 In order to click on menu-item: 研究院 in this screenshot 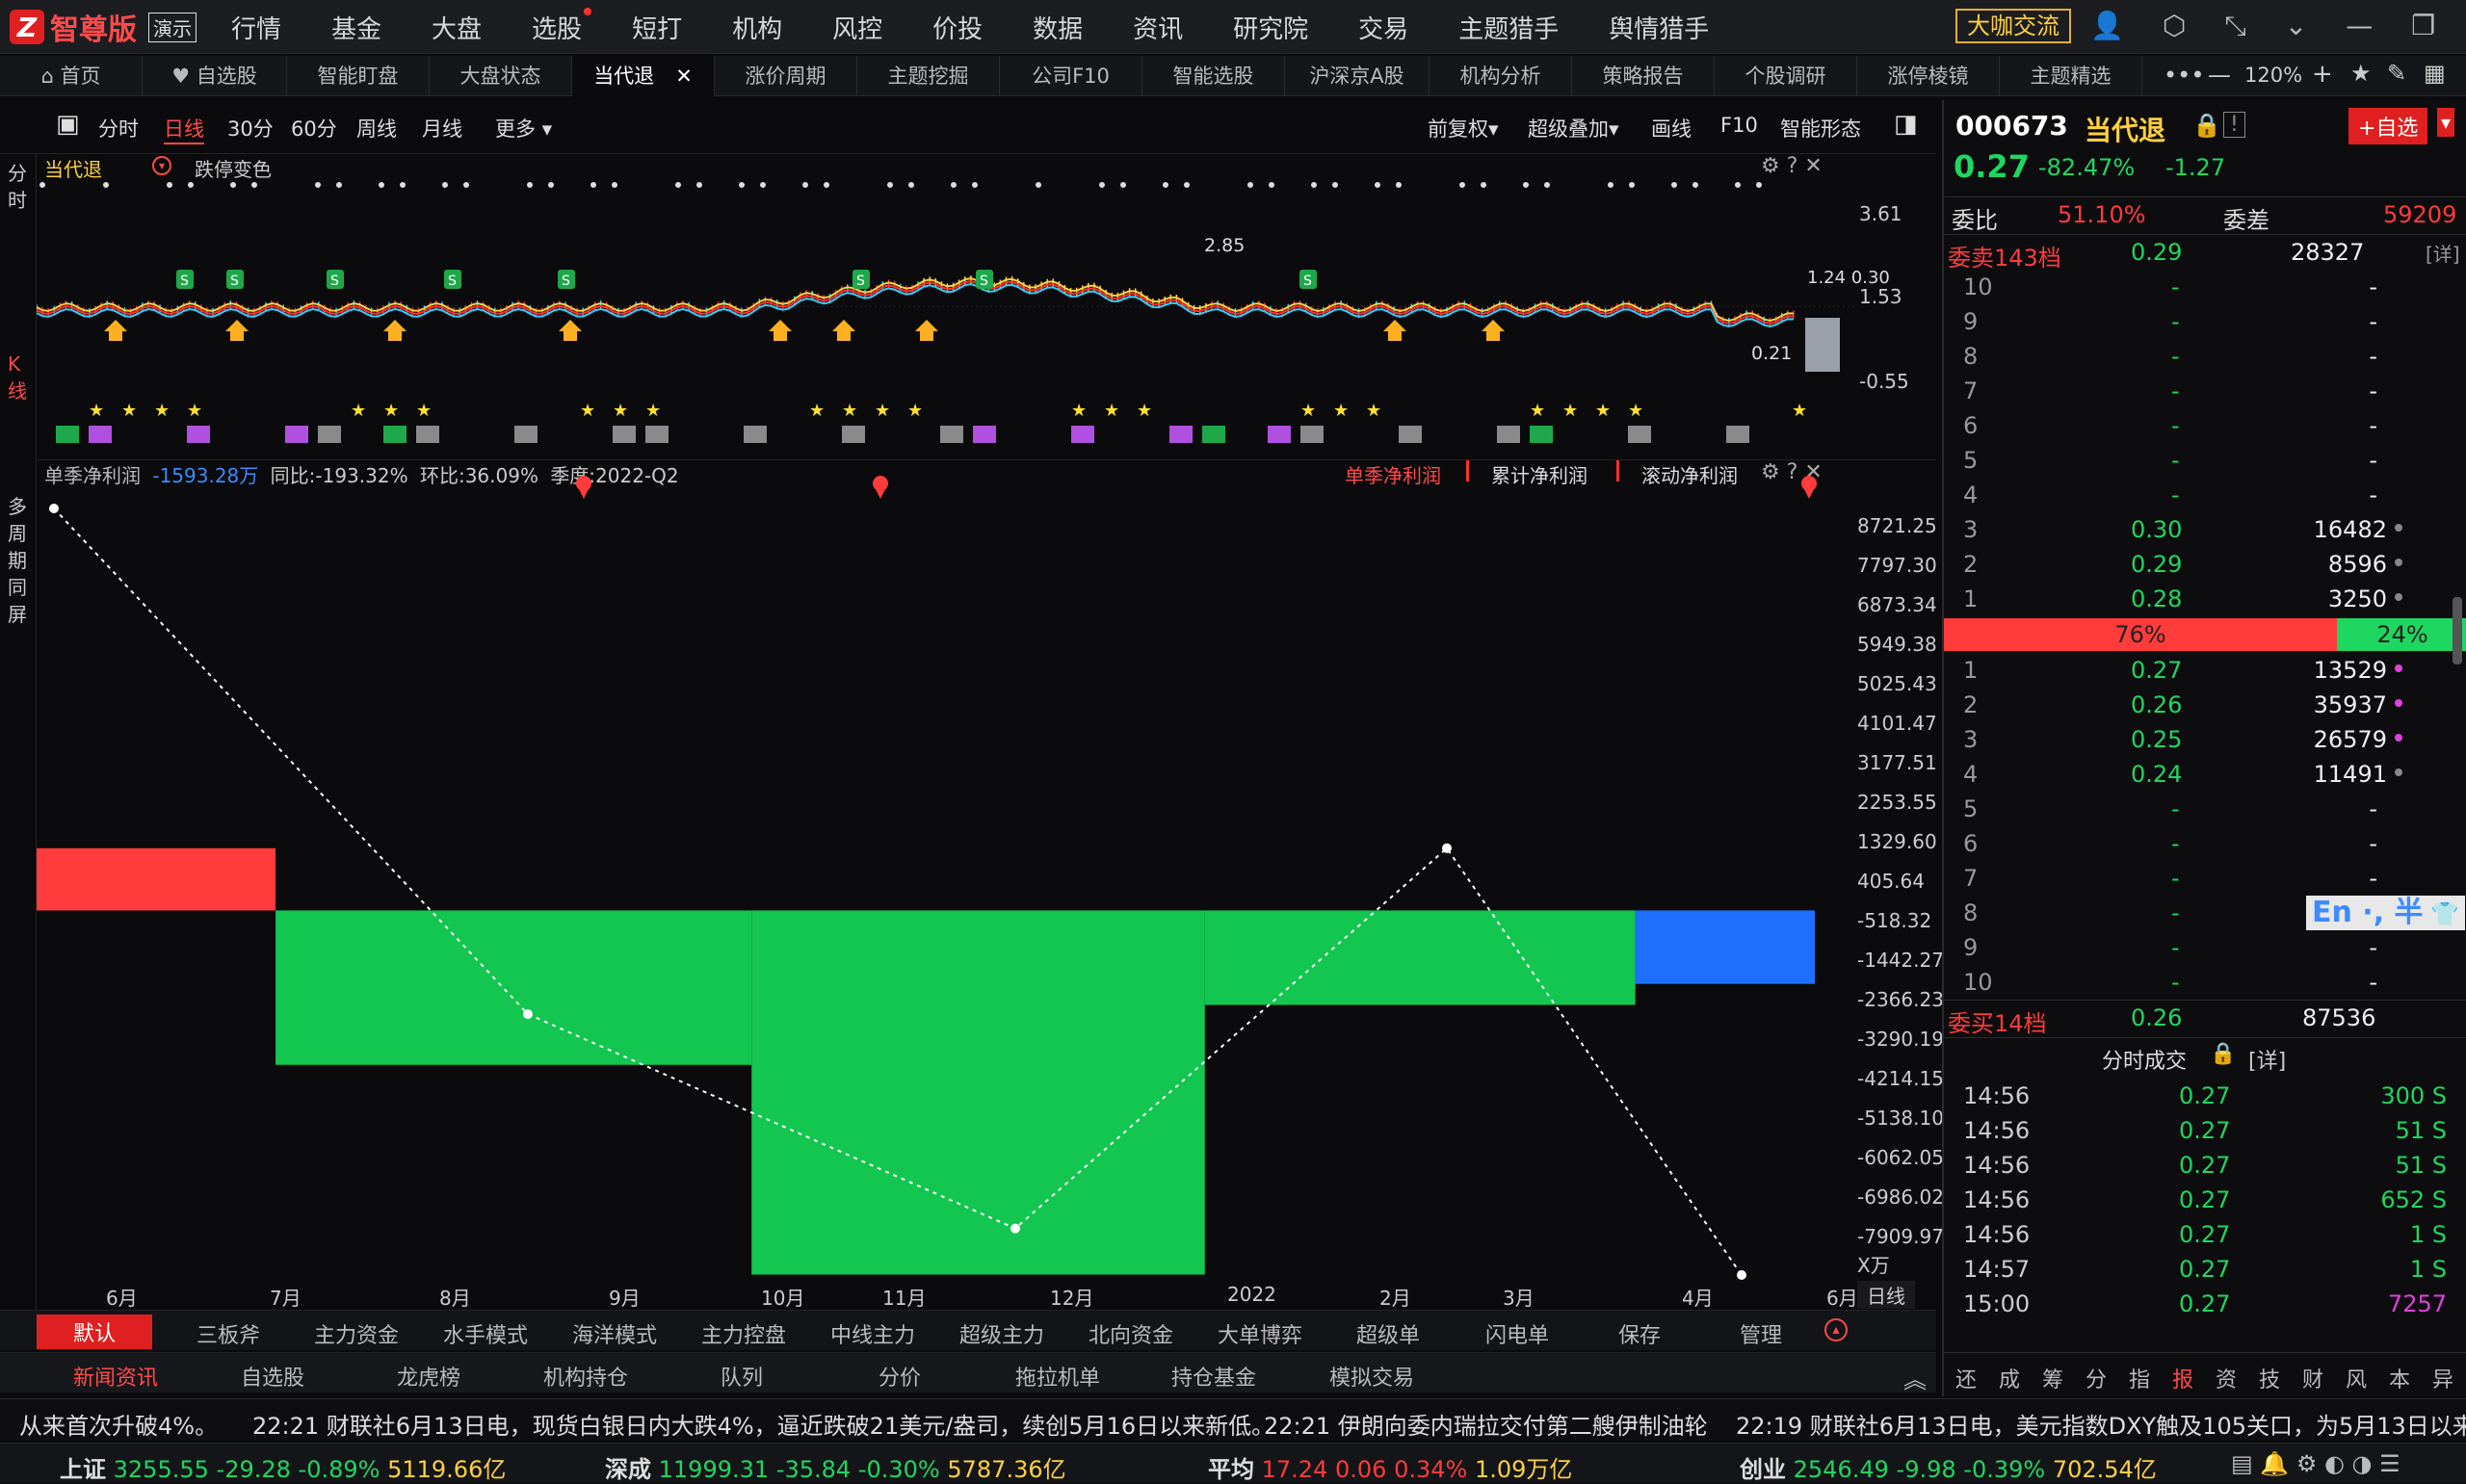, I will do `click(1270, 27)`.